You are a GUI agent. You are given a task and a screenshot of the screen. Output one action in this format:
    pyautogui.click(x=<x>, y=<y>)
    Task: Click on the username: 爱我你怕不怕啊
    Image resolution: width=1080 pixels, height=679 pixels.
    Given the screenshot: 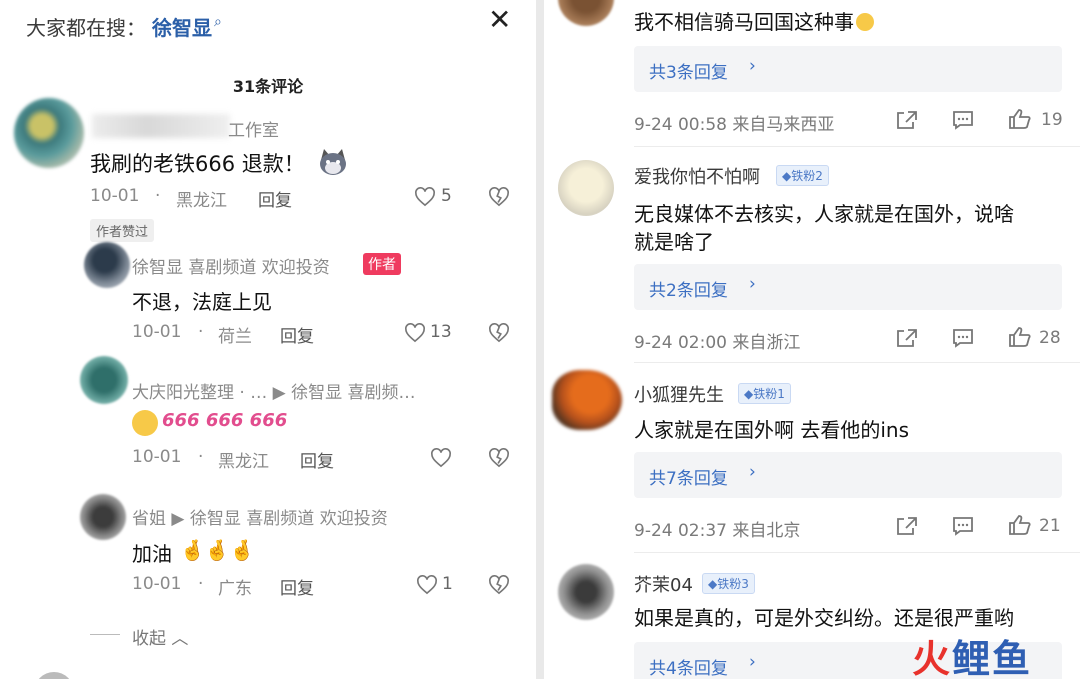 What is the action you would take?
    pyautogui.click(x=697, y=176)
    